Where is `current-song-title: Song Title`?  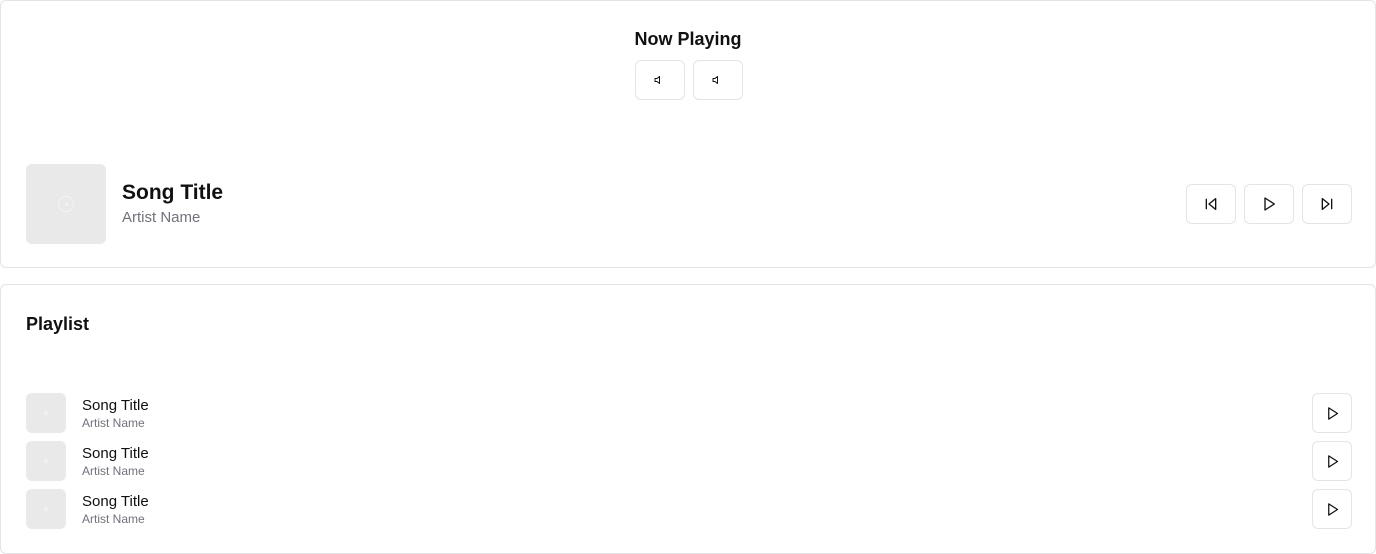 current-song-title: Song Title is located at coordinates (173, 192).